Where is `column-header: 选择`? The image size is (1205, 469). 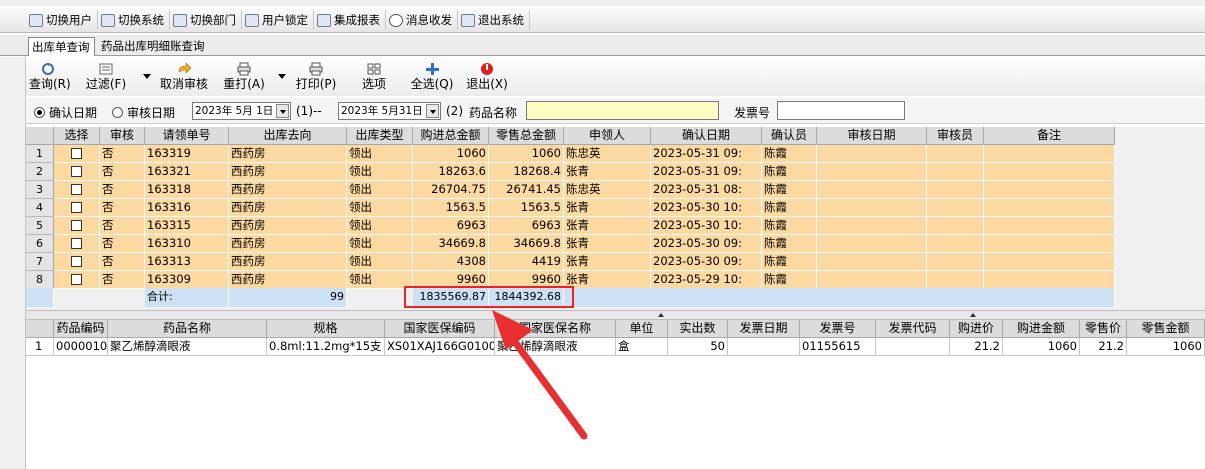 column-header: 选择 is located at coordinates (77, 136).